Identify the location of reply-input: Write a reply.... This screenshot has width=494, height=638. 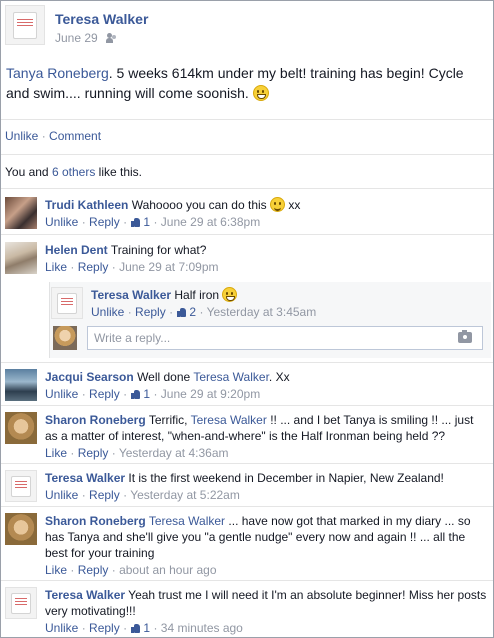
(285, 338).